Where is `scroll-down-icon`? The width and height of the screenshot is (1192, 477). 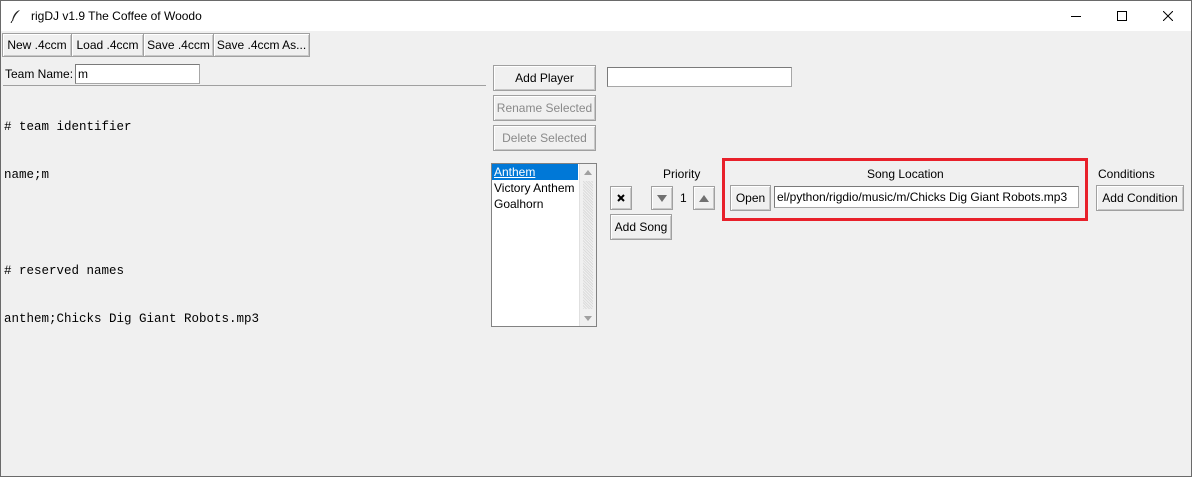 scroll-down-icon is located at coordinates (588, 318).